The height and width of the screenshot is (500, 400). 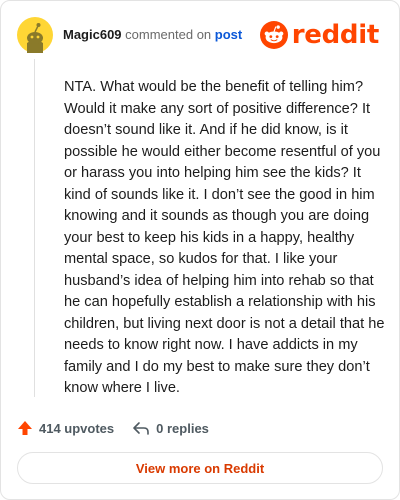 I want to click on reddit-snoo-logo-icon, so click(x=273, y=35).